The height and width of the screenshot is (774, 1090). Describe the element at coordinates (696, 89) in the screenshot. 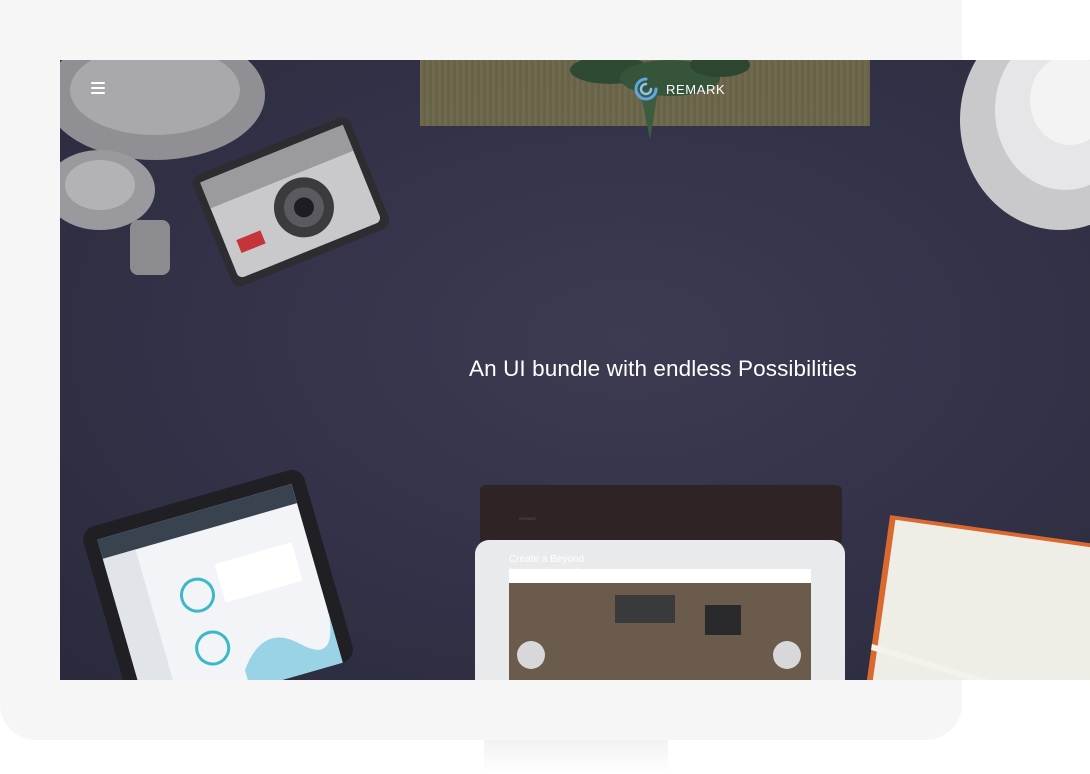

I see `brand-name: REMARK` at that location.